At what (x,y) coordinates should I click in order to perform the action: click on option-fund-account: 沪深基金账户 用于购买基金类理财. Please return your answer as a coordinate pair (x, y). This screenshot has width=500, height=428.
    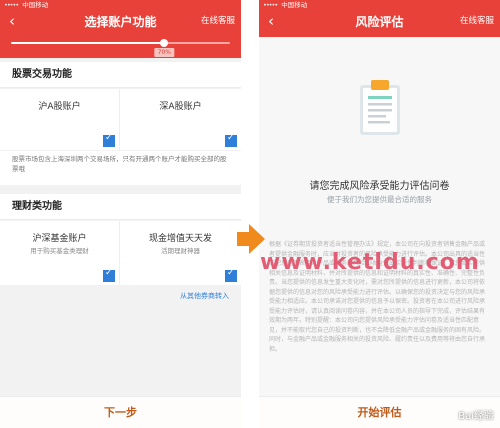
    Looking at the image, I should click on (60, 253).